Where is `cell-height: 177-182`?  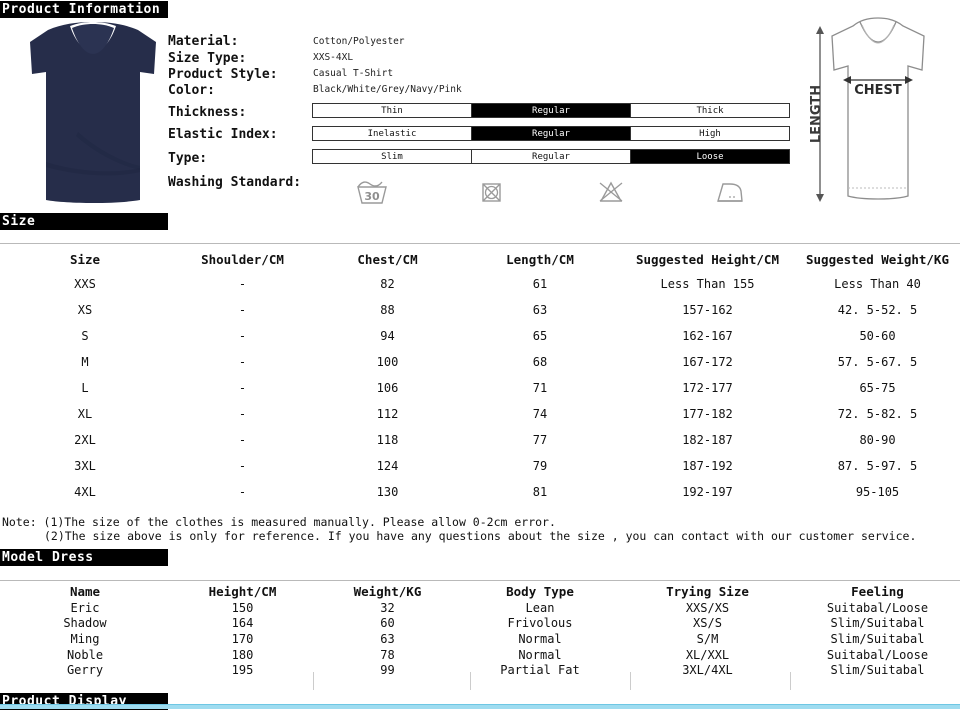 cell-height: 177-182 is located at coordinates (707, 414).